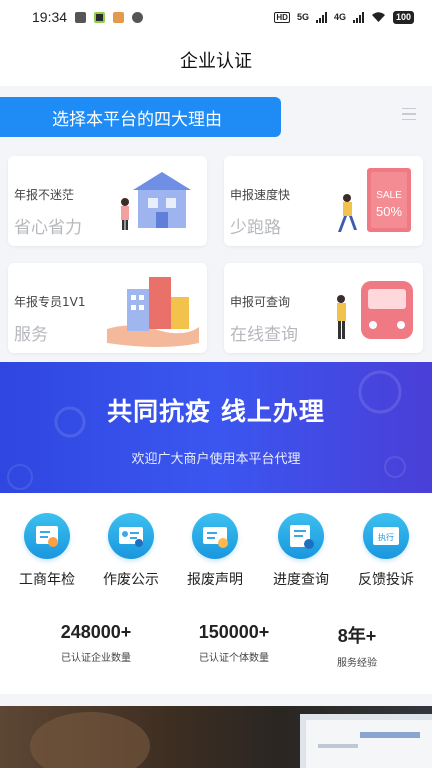  I want to click on certificate-icon, so click(47, 536).